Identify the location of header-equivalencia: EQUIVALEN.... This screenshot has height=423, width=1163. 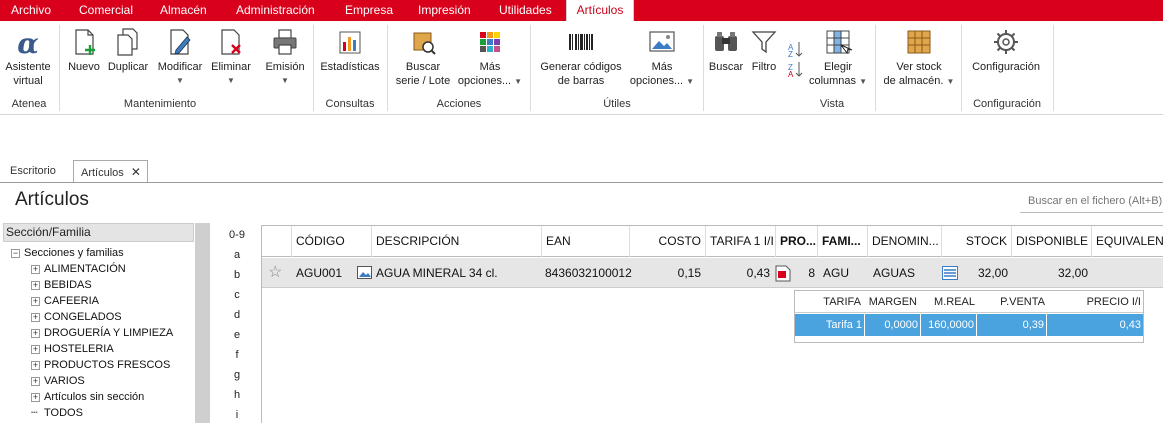
(1127, 241).